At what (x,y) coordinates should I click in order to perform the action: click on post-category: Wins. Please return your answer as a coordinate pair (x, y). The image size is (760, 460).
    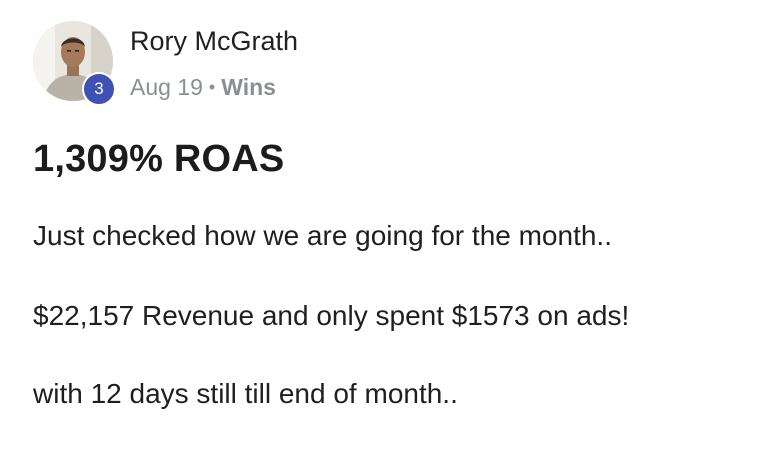
    Looking at the image, I should click on (248, 87).